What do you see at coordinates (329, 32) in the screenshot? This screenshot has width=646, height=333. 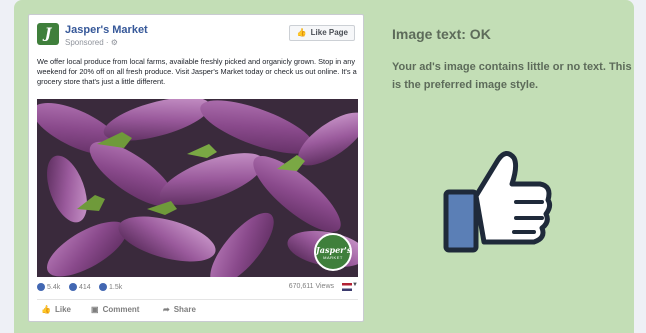 I see `like-page-label: Like Page` at bounding box center [329, 32].